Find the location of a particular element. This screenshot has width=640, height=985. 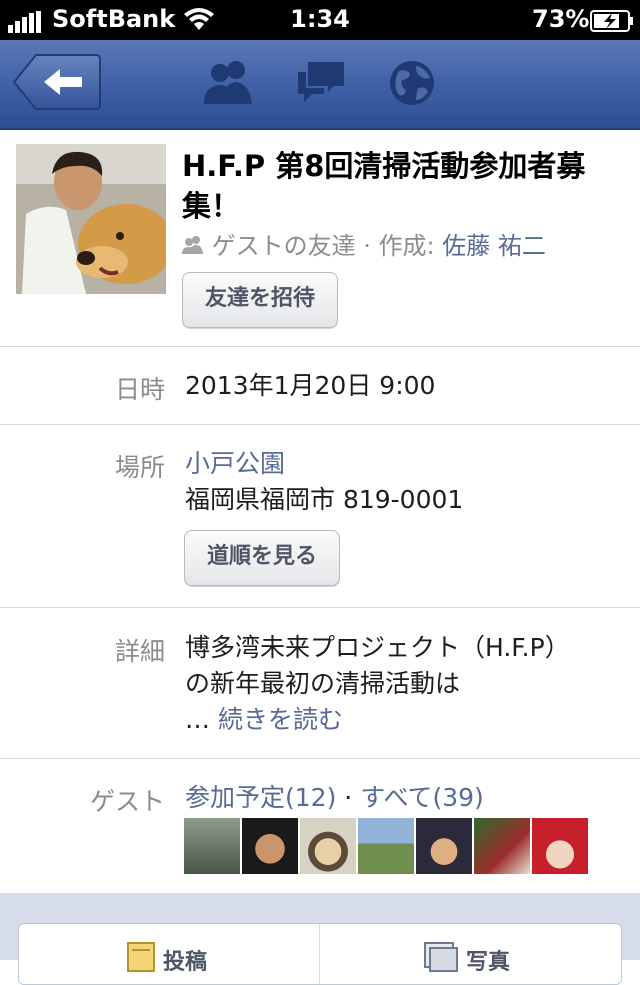

guests-label: ゲスト is located at coordinates (127, 801).